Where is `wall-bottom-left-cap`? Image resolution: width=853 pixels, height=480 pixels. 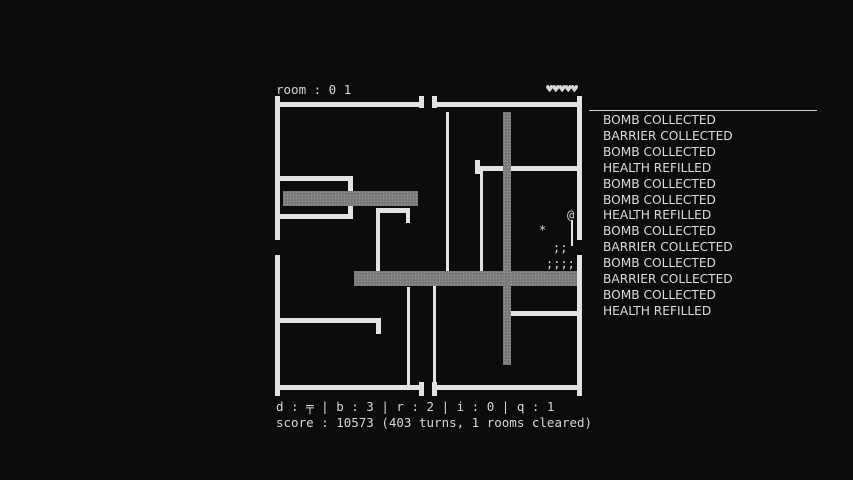
wall-bottom-left-cap is located at coordinates (277, 389).